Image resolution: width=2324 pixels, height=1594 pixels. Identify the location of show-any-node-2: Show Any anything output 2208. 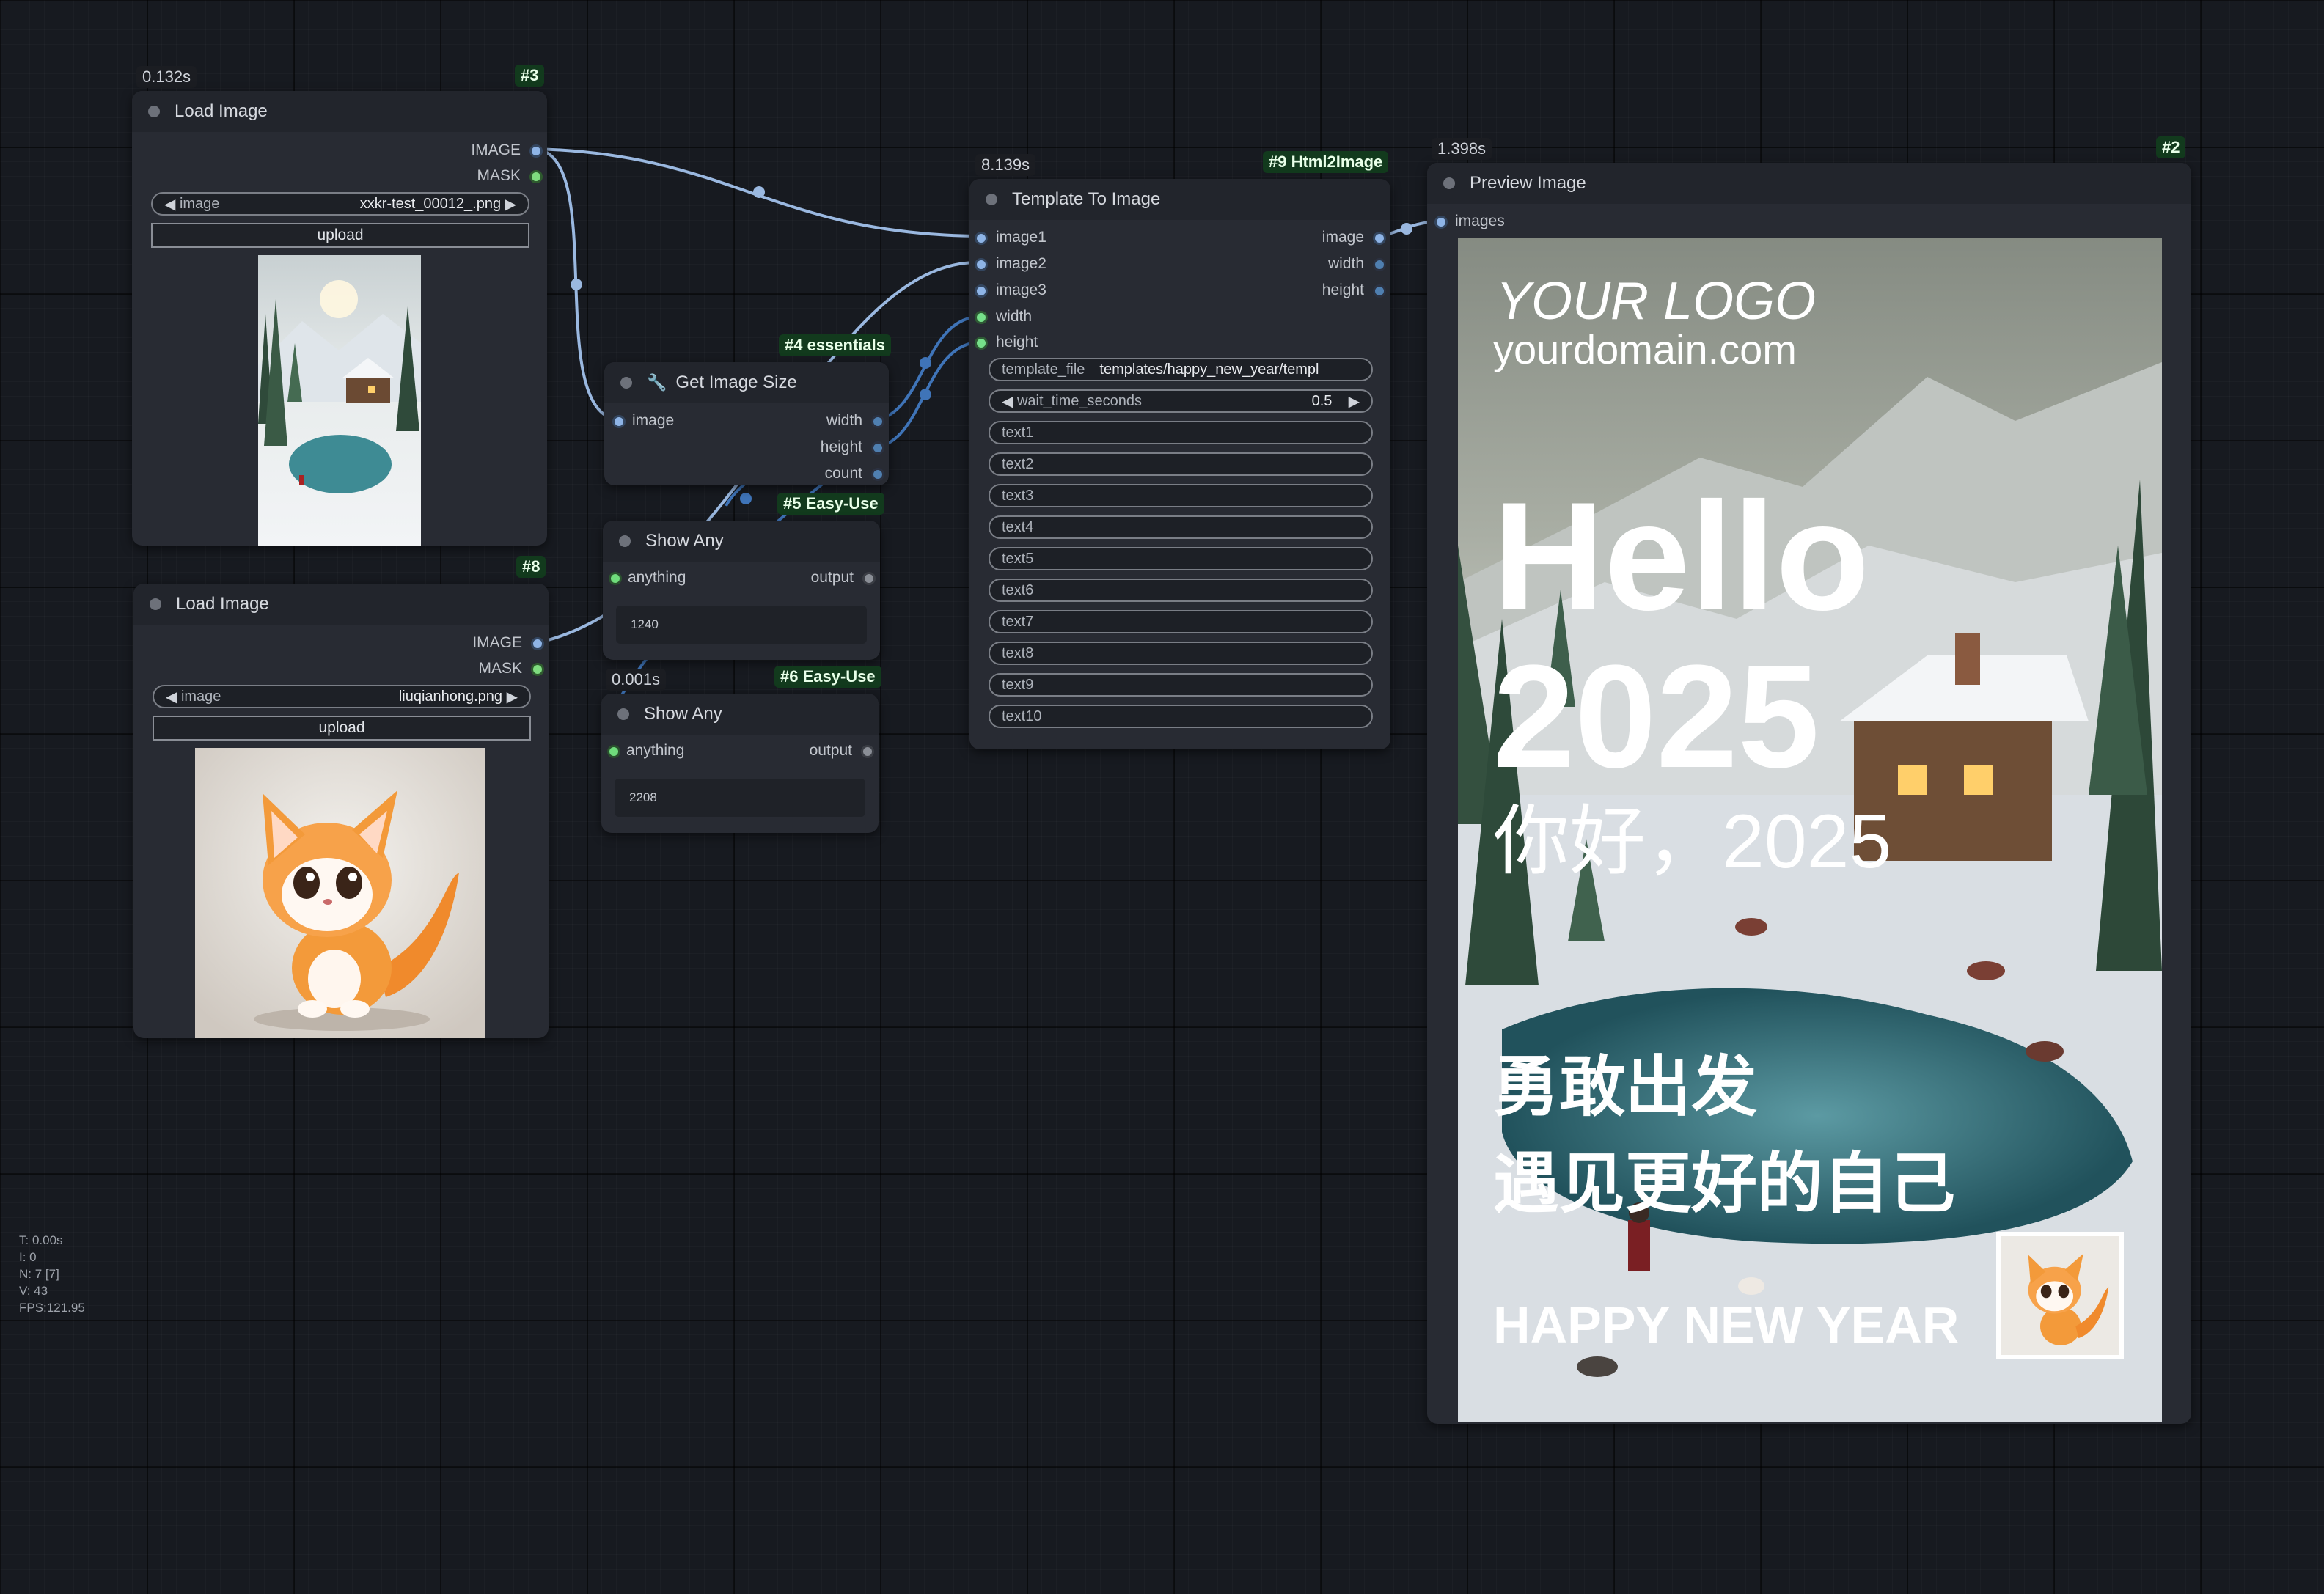
(740, 763).